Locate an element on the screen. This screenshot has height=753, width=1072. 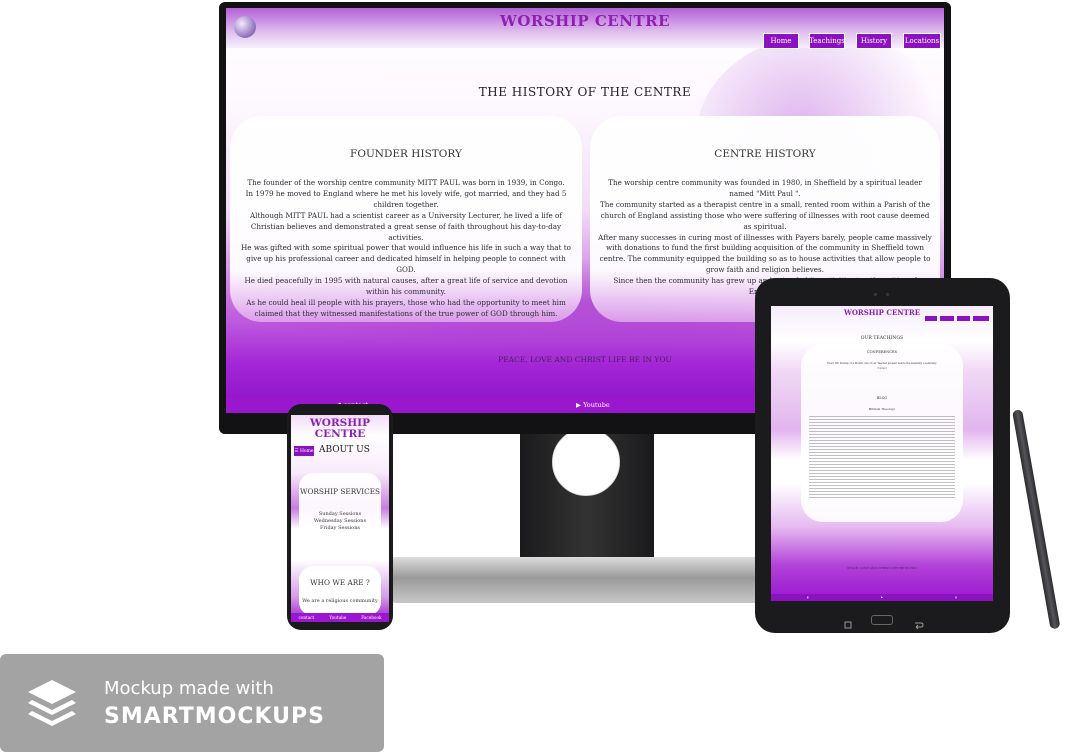
phone-footer-facebook: Facebook is located at coordinates (371, 617).